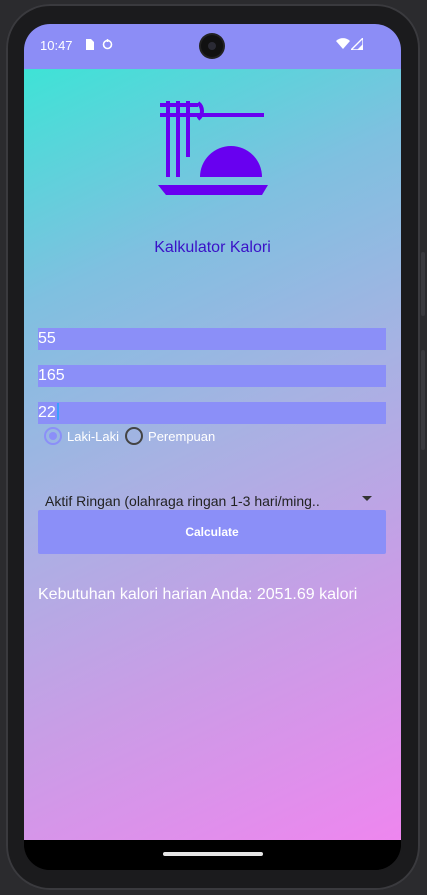  What do you see at coordinates (212, 247) in the screenshot?
I see `app-title: Kalkulator Kalori` at bounding box center [212, 247].